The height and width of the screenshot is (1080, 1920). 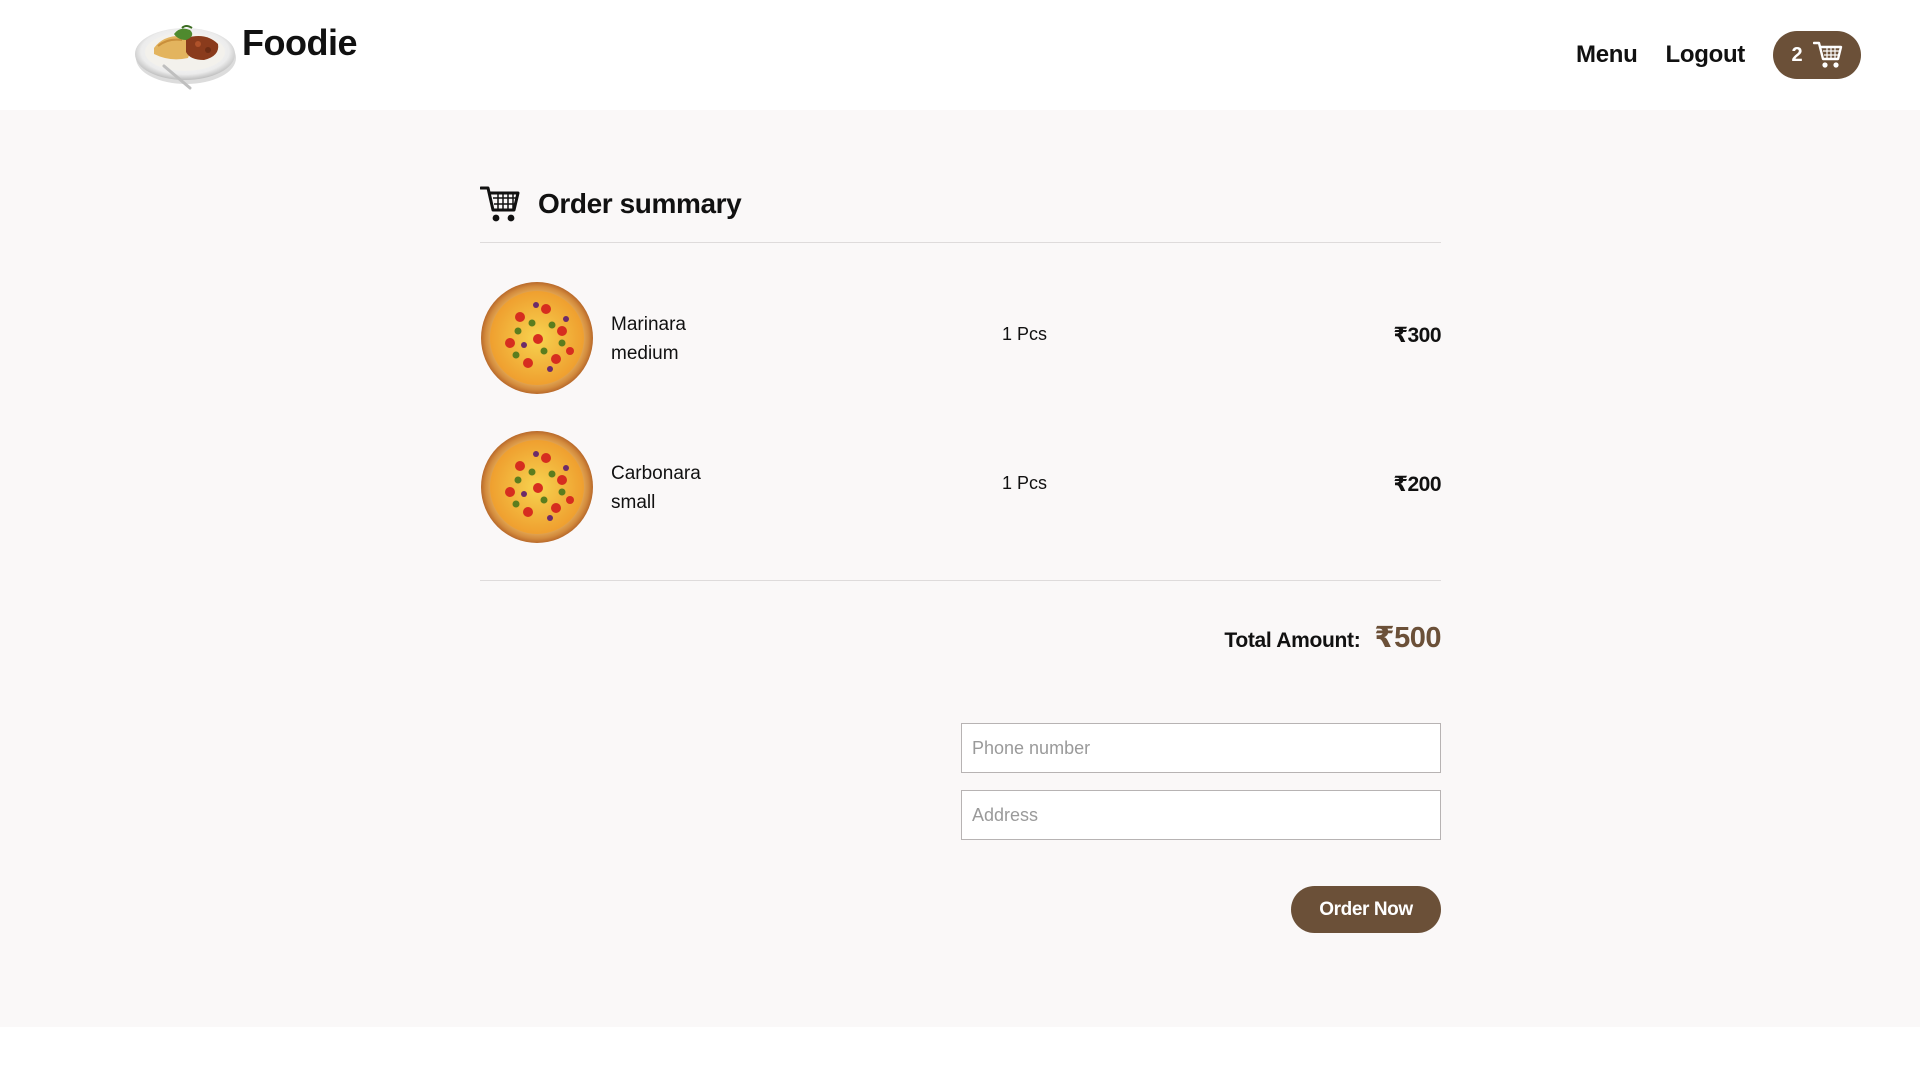 What do you see at coordinates (656, 473) in the screenshot?
I see `item-name: Carbonara` at bounding box center [656, 473].